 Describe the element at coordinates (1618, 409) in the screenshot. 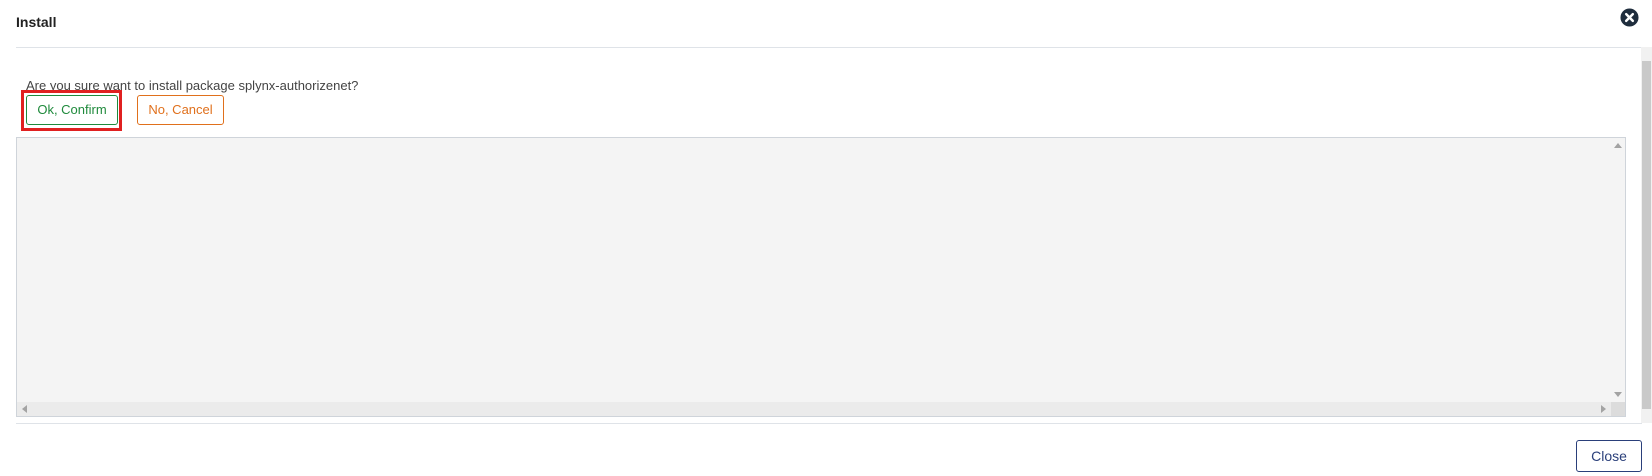

I see `scrollbar-corner` at that location.